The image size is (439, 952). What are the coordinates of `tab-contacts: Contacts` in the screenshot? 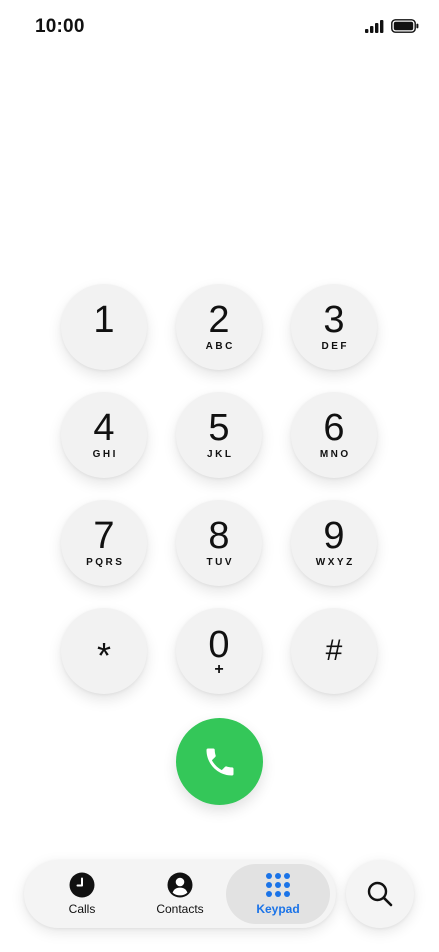 It's located at (180, 894).